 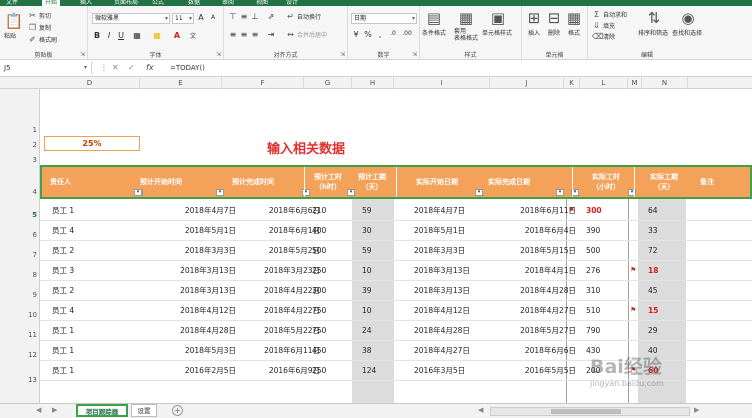 What do you see at coordinates (193, 35) in the screenshot?
I see `phonetic-icon: 文` at bounding box center [193, 35].